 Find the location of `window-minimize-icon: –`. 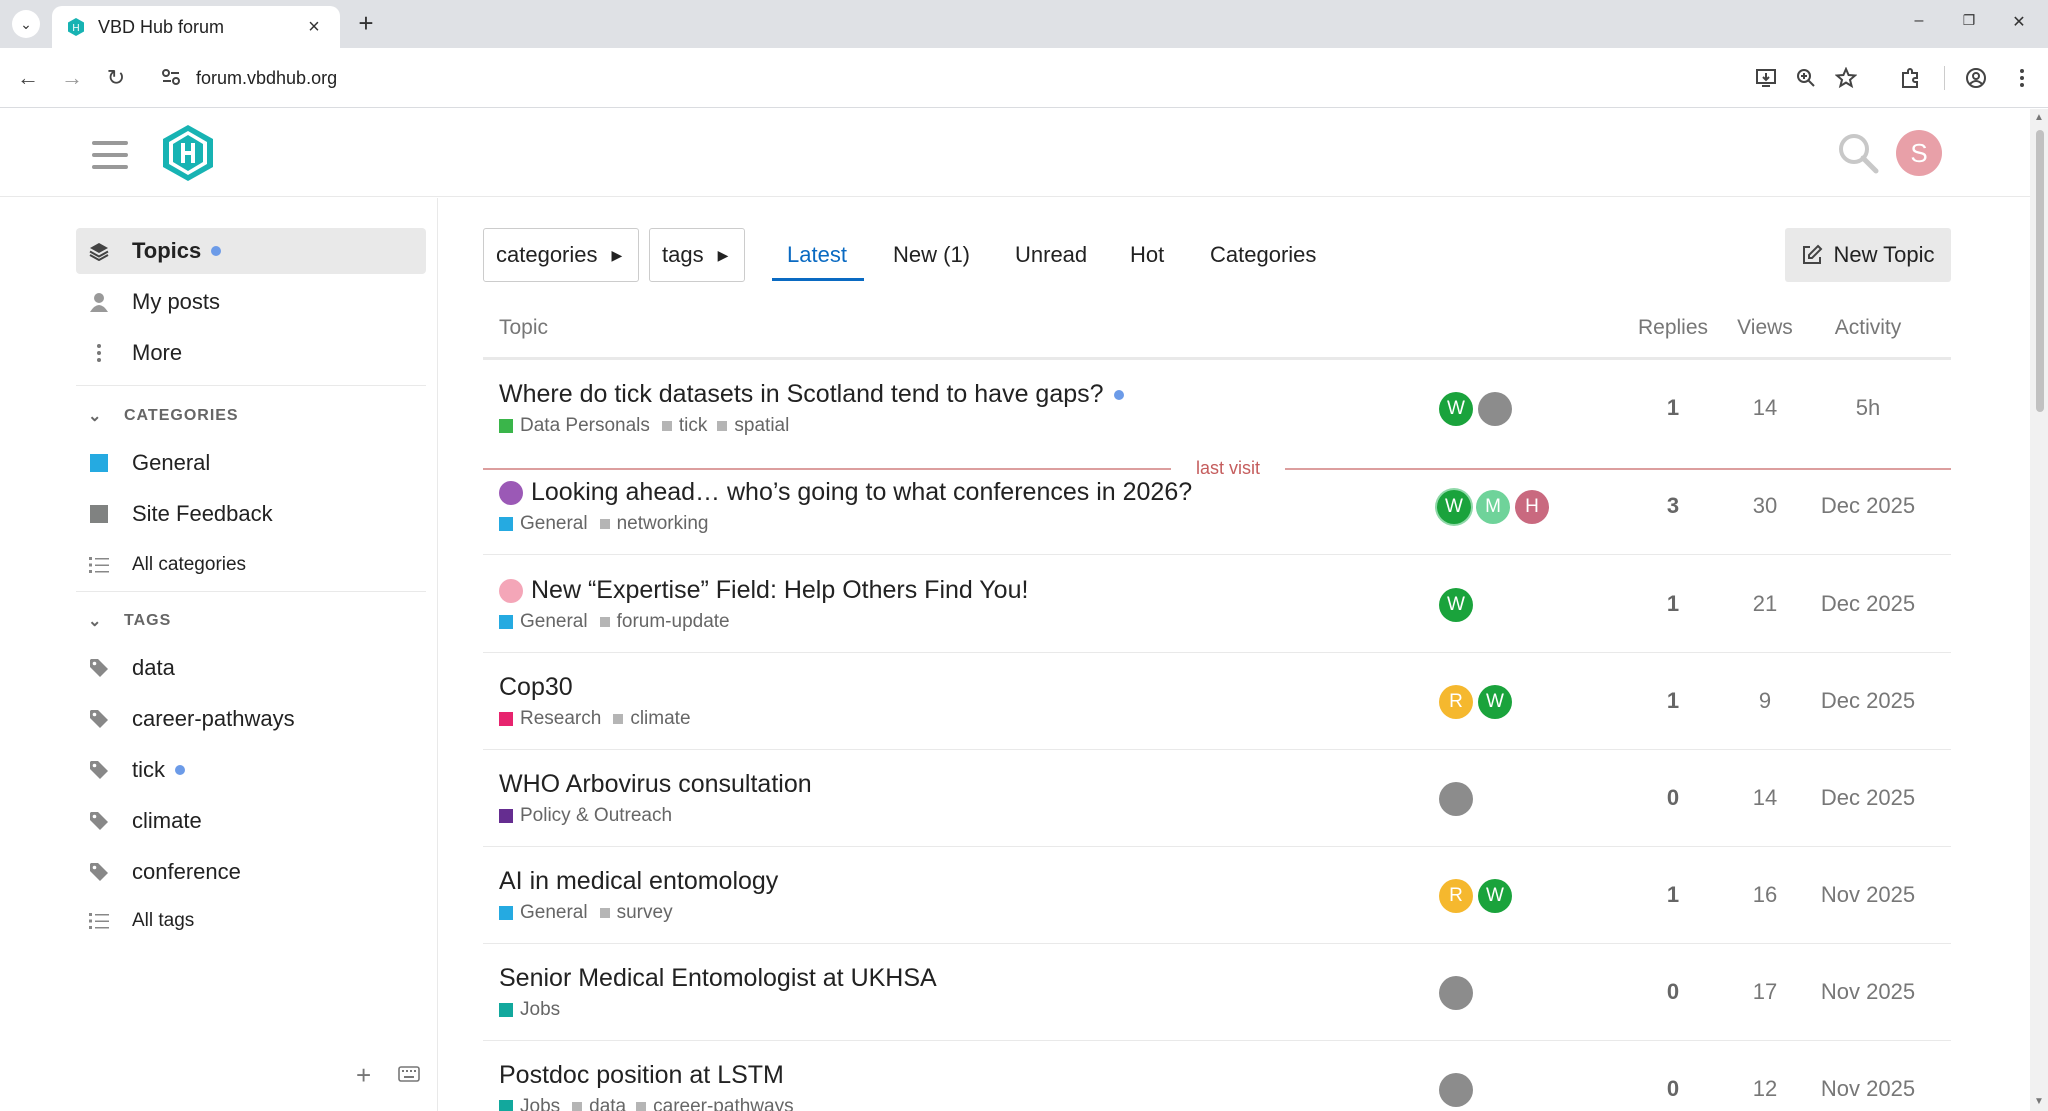

window-minimize-icon: – is located at coordinates (1919, 24).